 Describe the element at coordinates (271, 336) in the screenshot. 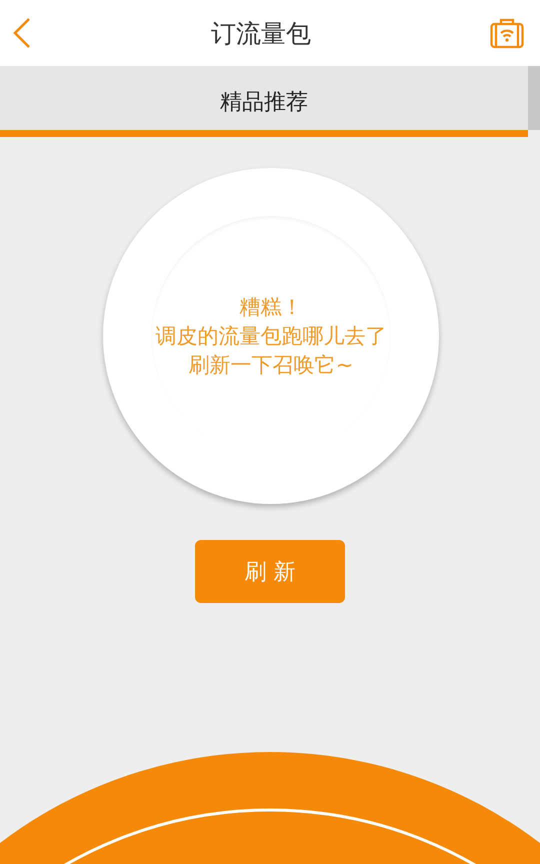

I see `empty-message: 调皮的流量包跑哪儿去了` at that location.